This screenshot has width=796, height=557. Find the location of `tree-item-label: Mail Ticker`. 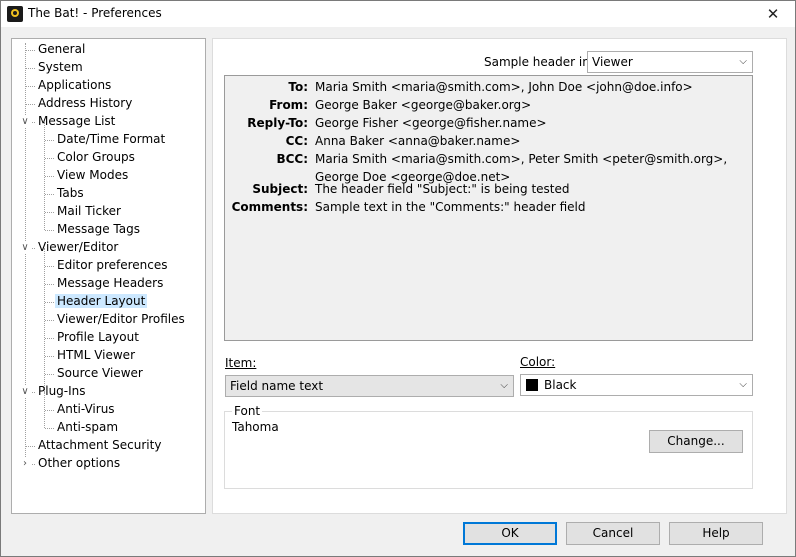

tree-item-label: Mail Ticker is located at coordinates (89, 211).